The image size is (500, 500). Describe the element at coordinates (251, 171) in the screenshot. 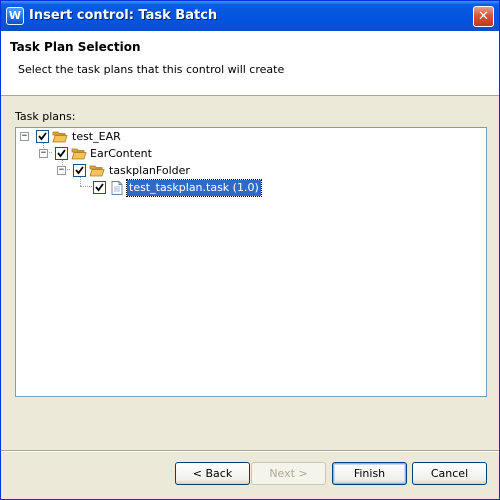

I see `tree-node-taskplanfolder: − taskplanFolder` at that location.